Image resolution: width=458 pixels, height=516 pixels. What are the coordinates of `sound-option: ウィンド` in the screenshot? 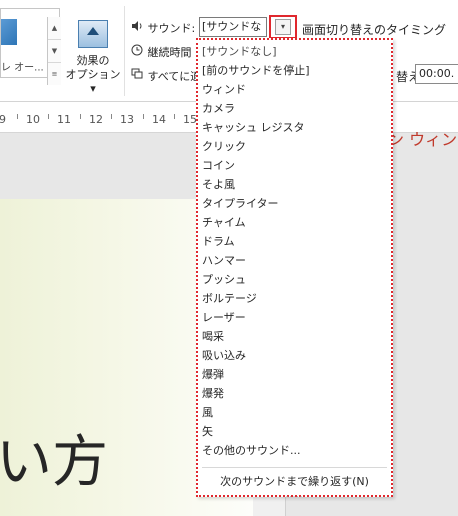 It's located at (294, 89).